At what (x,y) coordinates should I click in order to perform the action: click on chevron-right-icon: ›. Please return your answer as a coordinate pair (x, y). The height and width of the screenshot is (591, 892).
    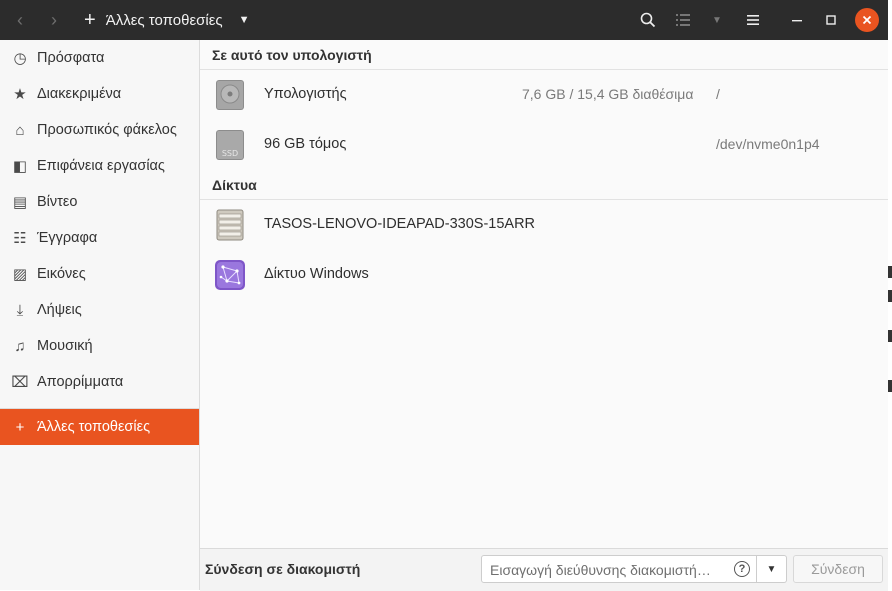
    Looking at the image, I should click on (54, 19).